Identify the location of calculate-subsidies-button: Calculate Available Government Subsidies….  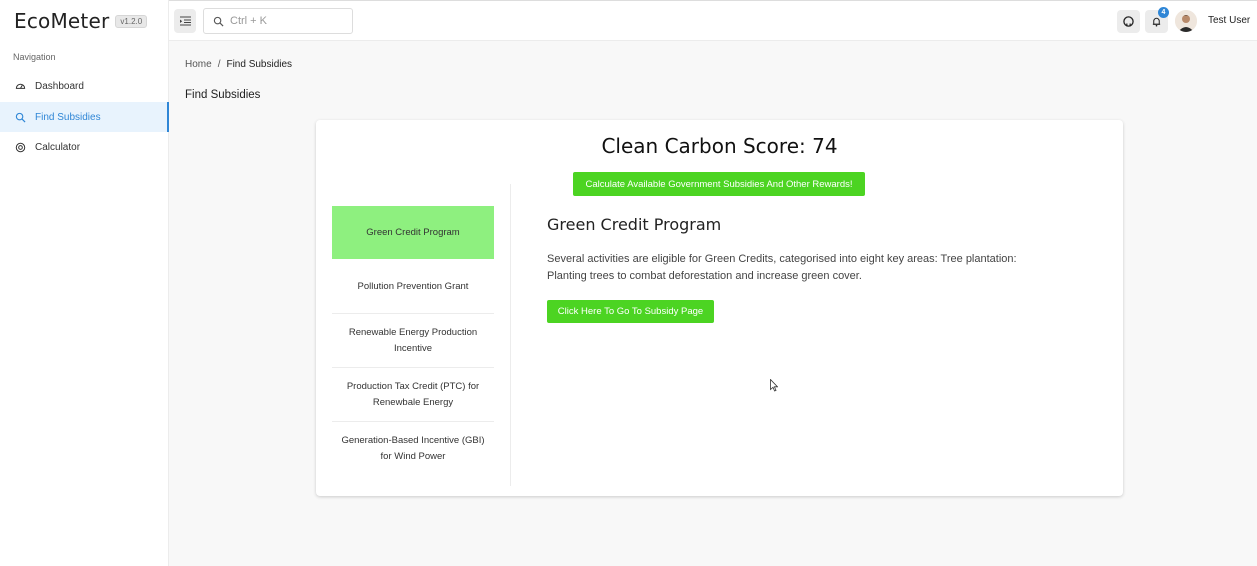
(719, 184).